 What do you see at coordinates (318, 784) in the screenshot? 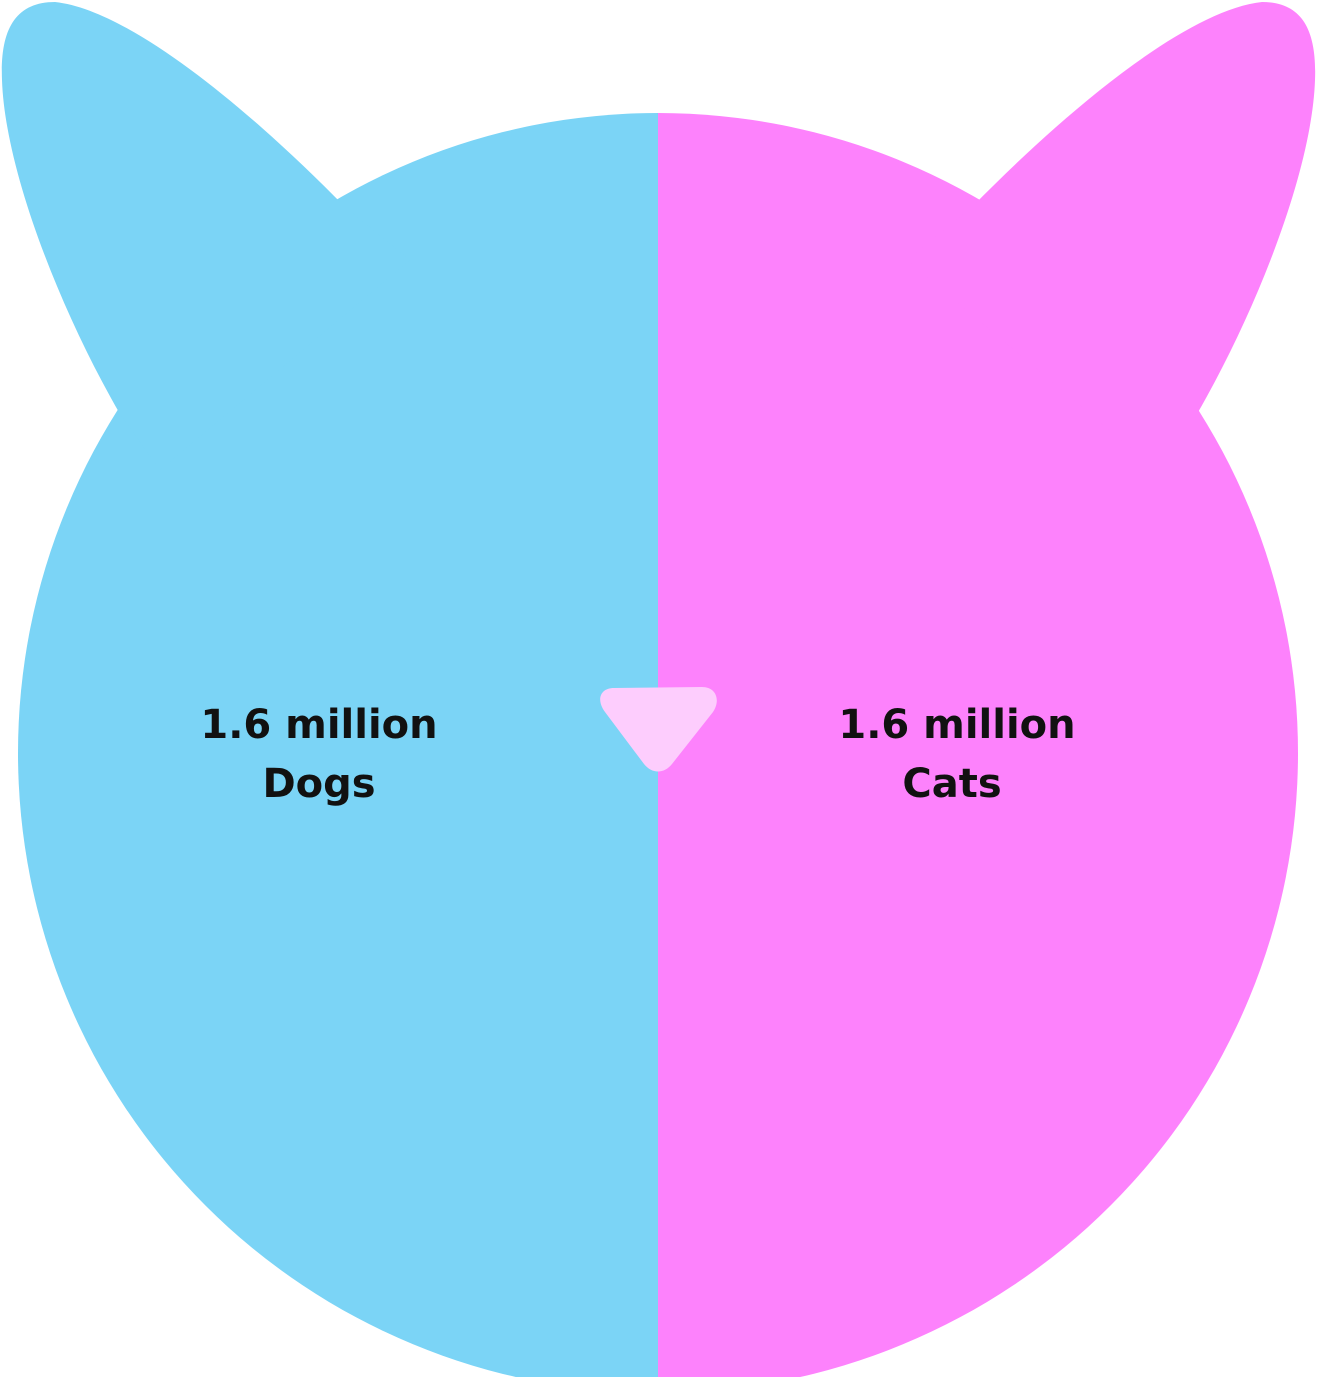
I see `slice-dogs-category-label: Dogs` at bounding box center [318, 784].